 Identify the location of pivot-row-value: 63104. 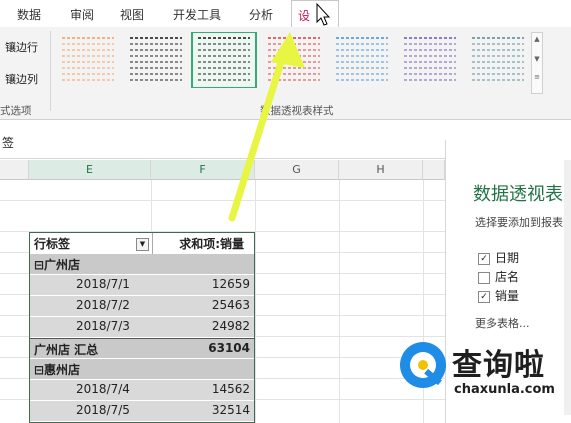
(203, 349).